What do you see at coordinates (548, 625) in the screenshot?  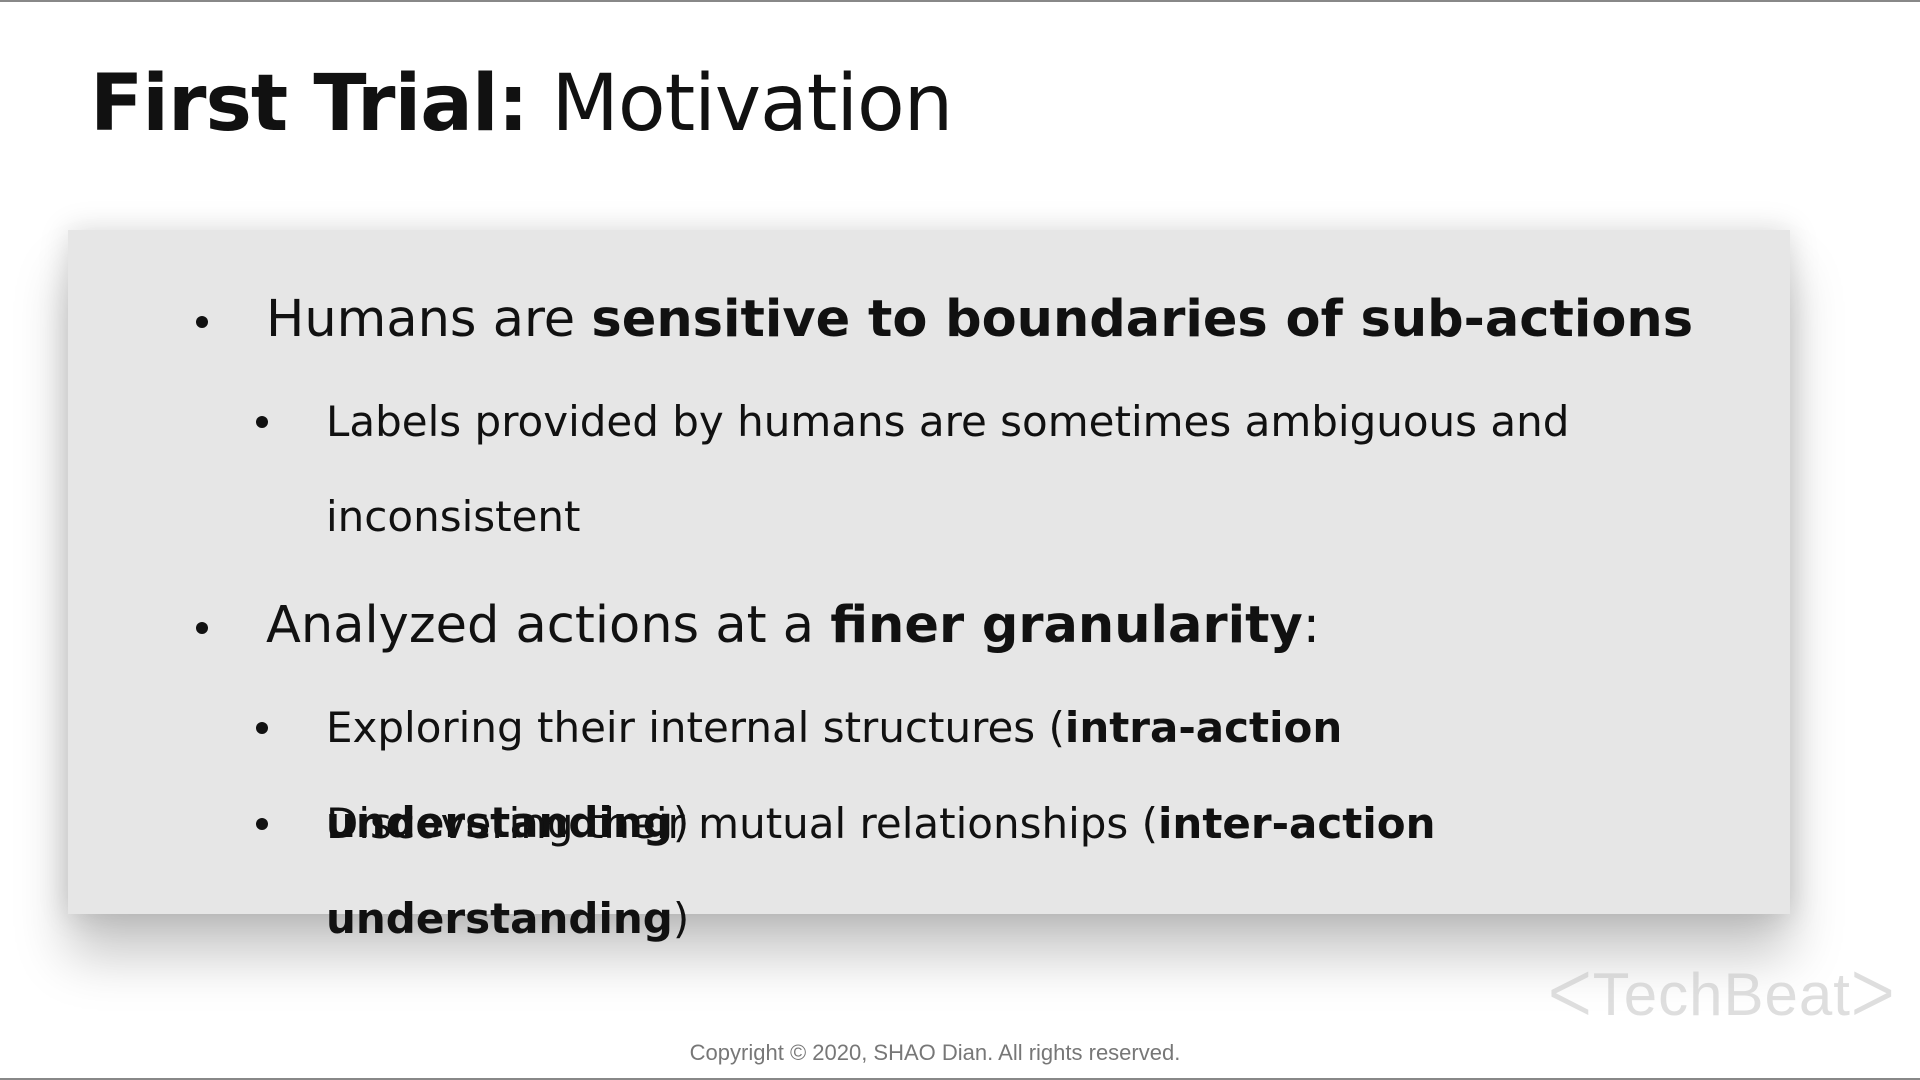 I see `bullet-segment: Analyzed actions at a` at bounding box center [548, 625].